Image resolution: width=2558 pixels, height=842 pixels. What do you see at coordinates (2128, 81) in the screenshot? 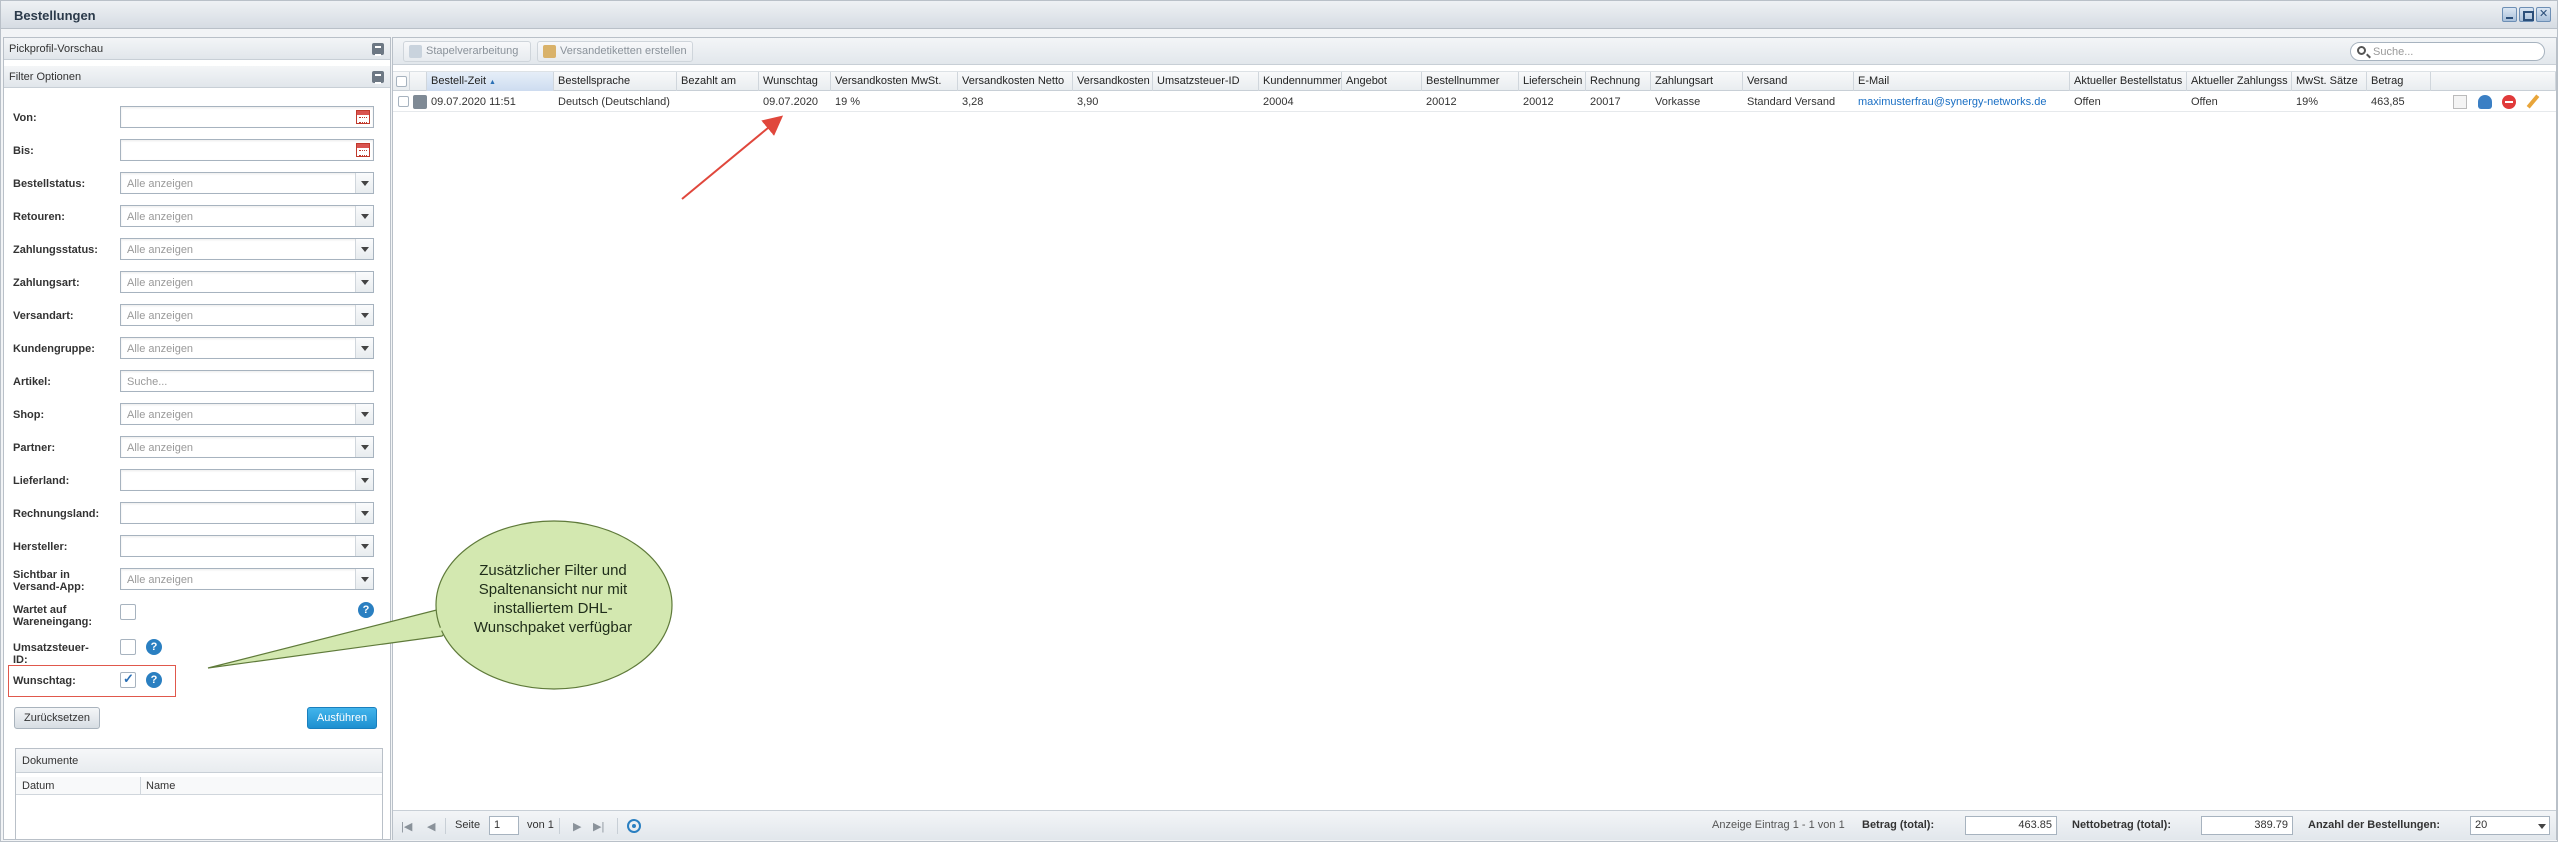
I see `column-header: Aktueller Bestellstatus` at bounding box center [2128, 81].